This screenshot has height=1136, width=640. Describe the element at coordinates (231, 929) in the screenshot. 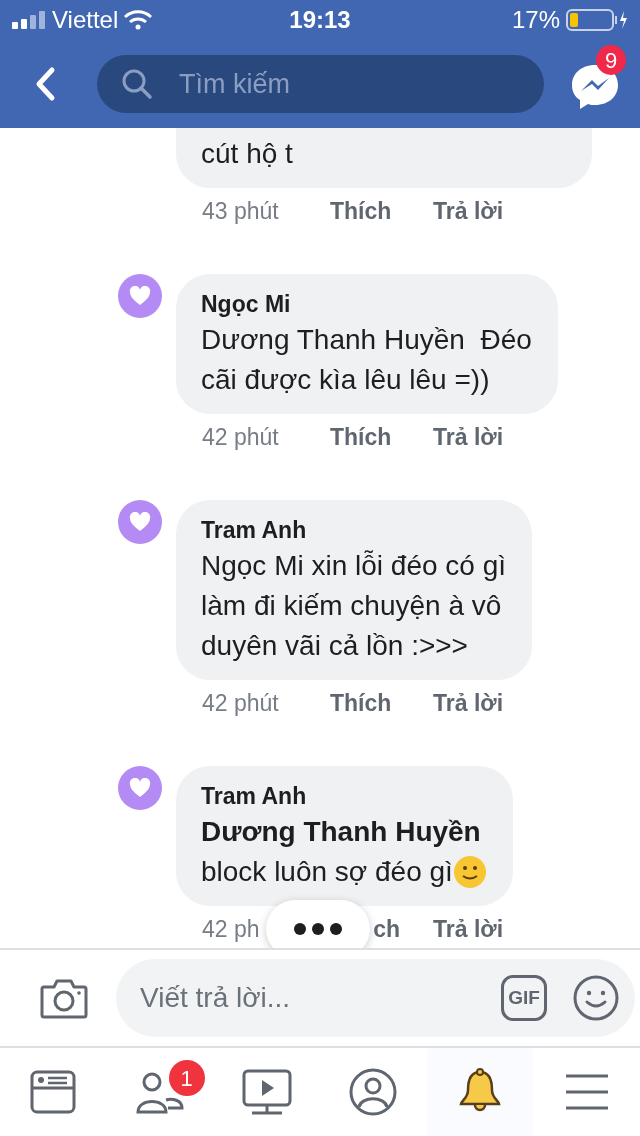

I see `comment-time: 42 ph` at that location.